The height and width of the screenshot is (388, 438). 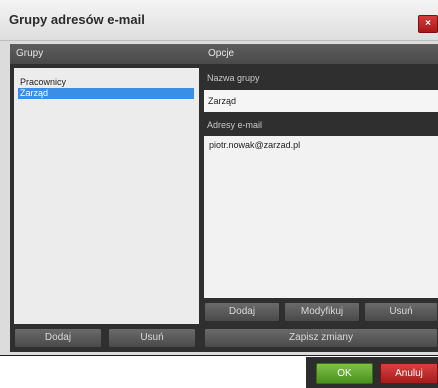 I want to click on groups-panel-header: Grupy, so click(x=106, y=54).